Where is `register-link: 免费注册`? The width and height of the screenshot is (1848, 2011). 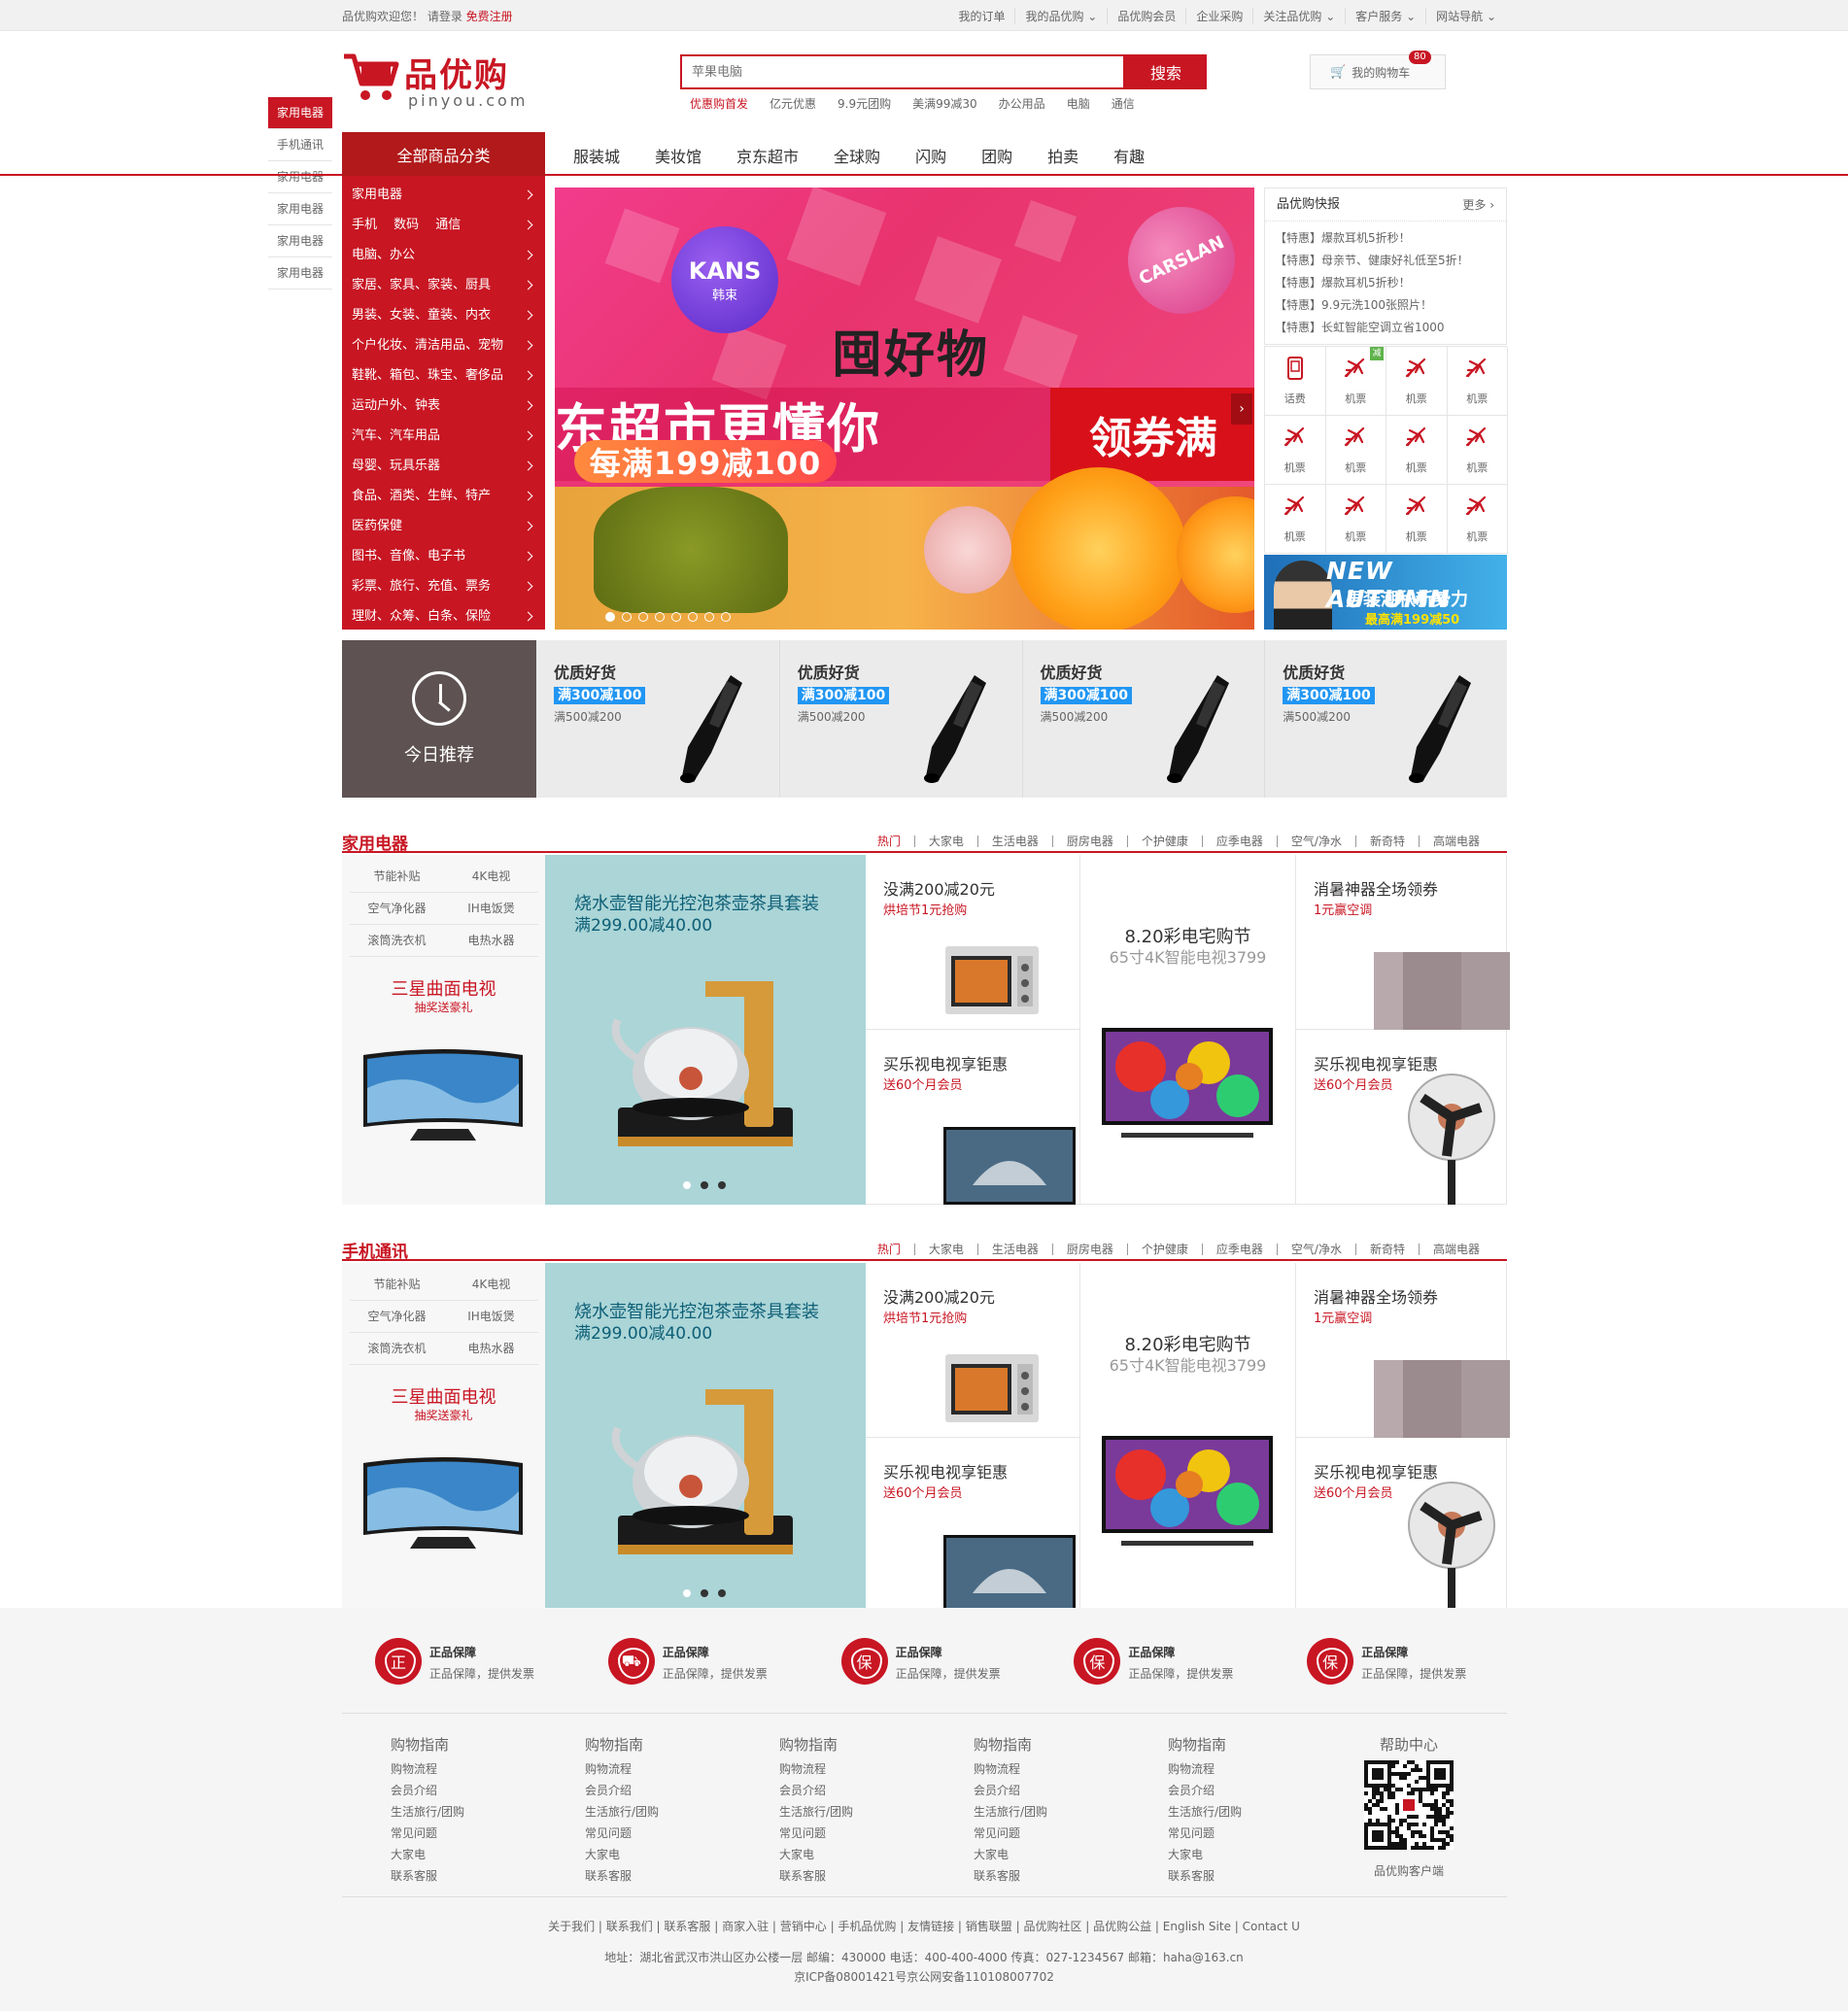 register-link: 免费注册 is located at coordinates (489, 17).